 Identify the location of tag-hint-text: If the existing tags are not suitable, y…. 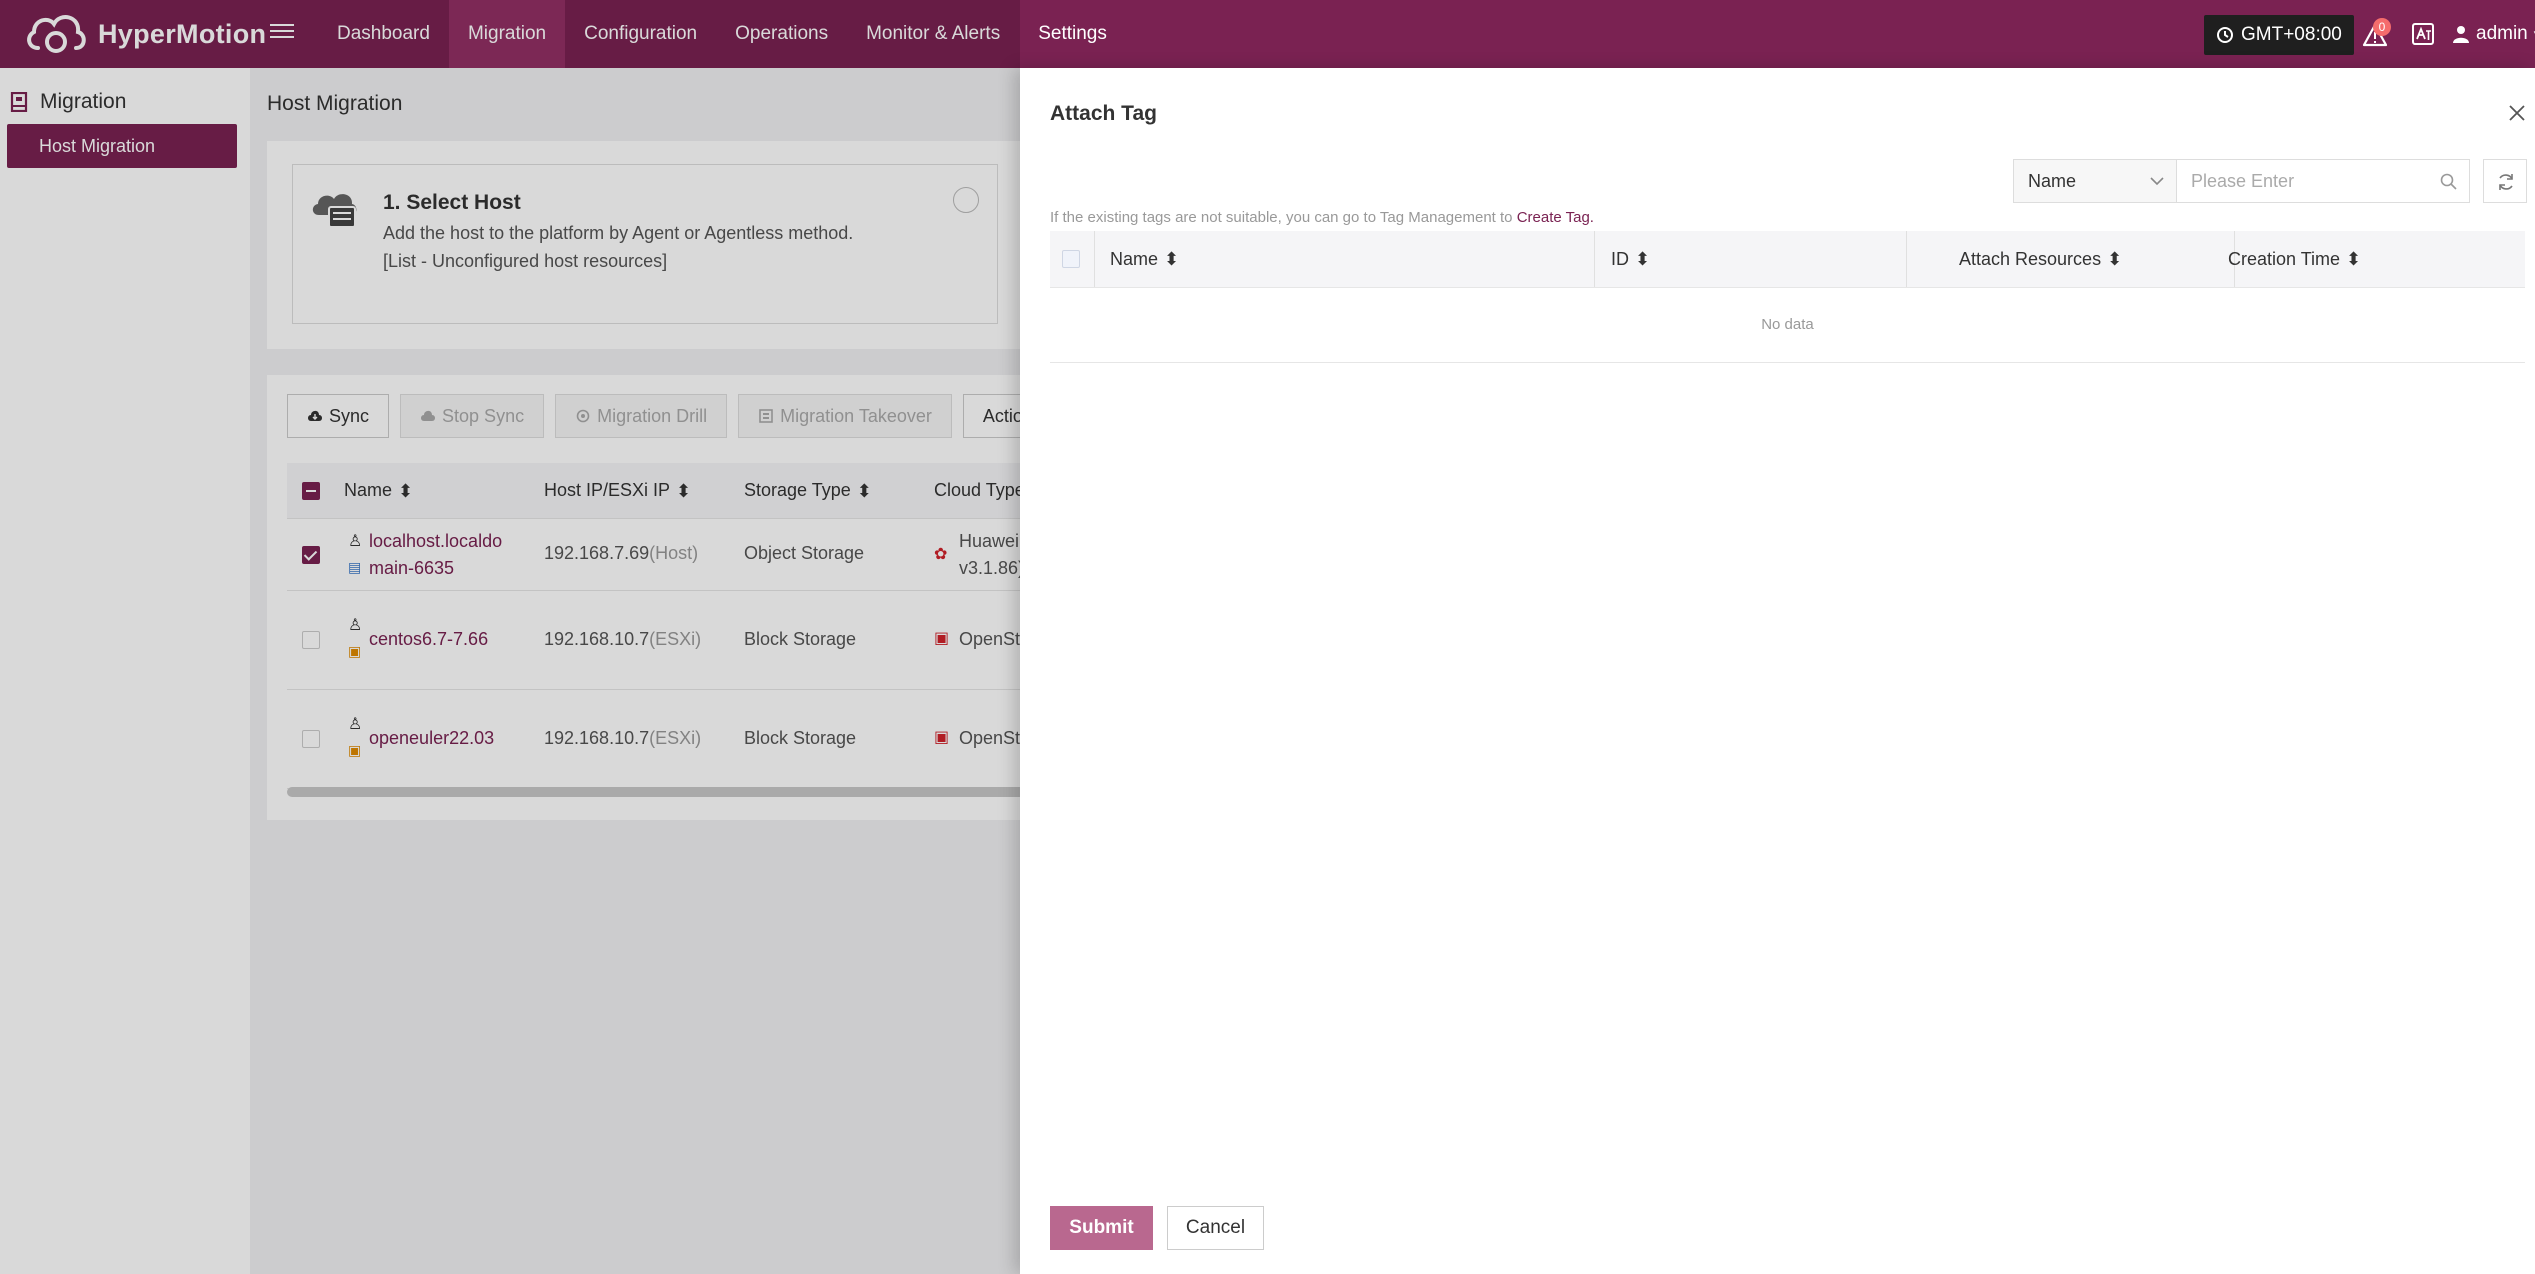
(1283, 217).